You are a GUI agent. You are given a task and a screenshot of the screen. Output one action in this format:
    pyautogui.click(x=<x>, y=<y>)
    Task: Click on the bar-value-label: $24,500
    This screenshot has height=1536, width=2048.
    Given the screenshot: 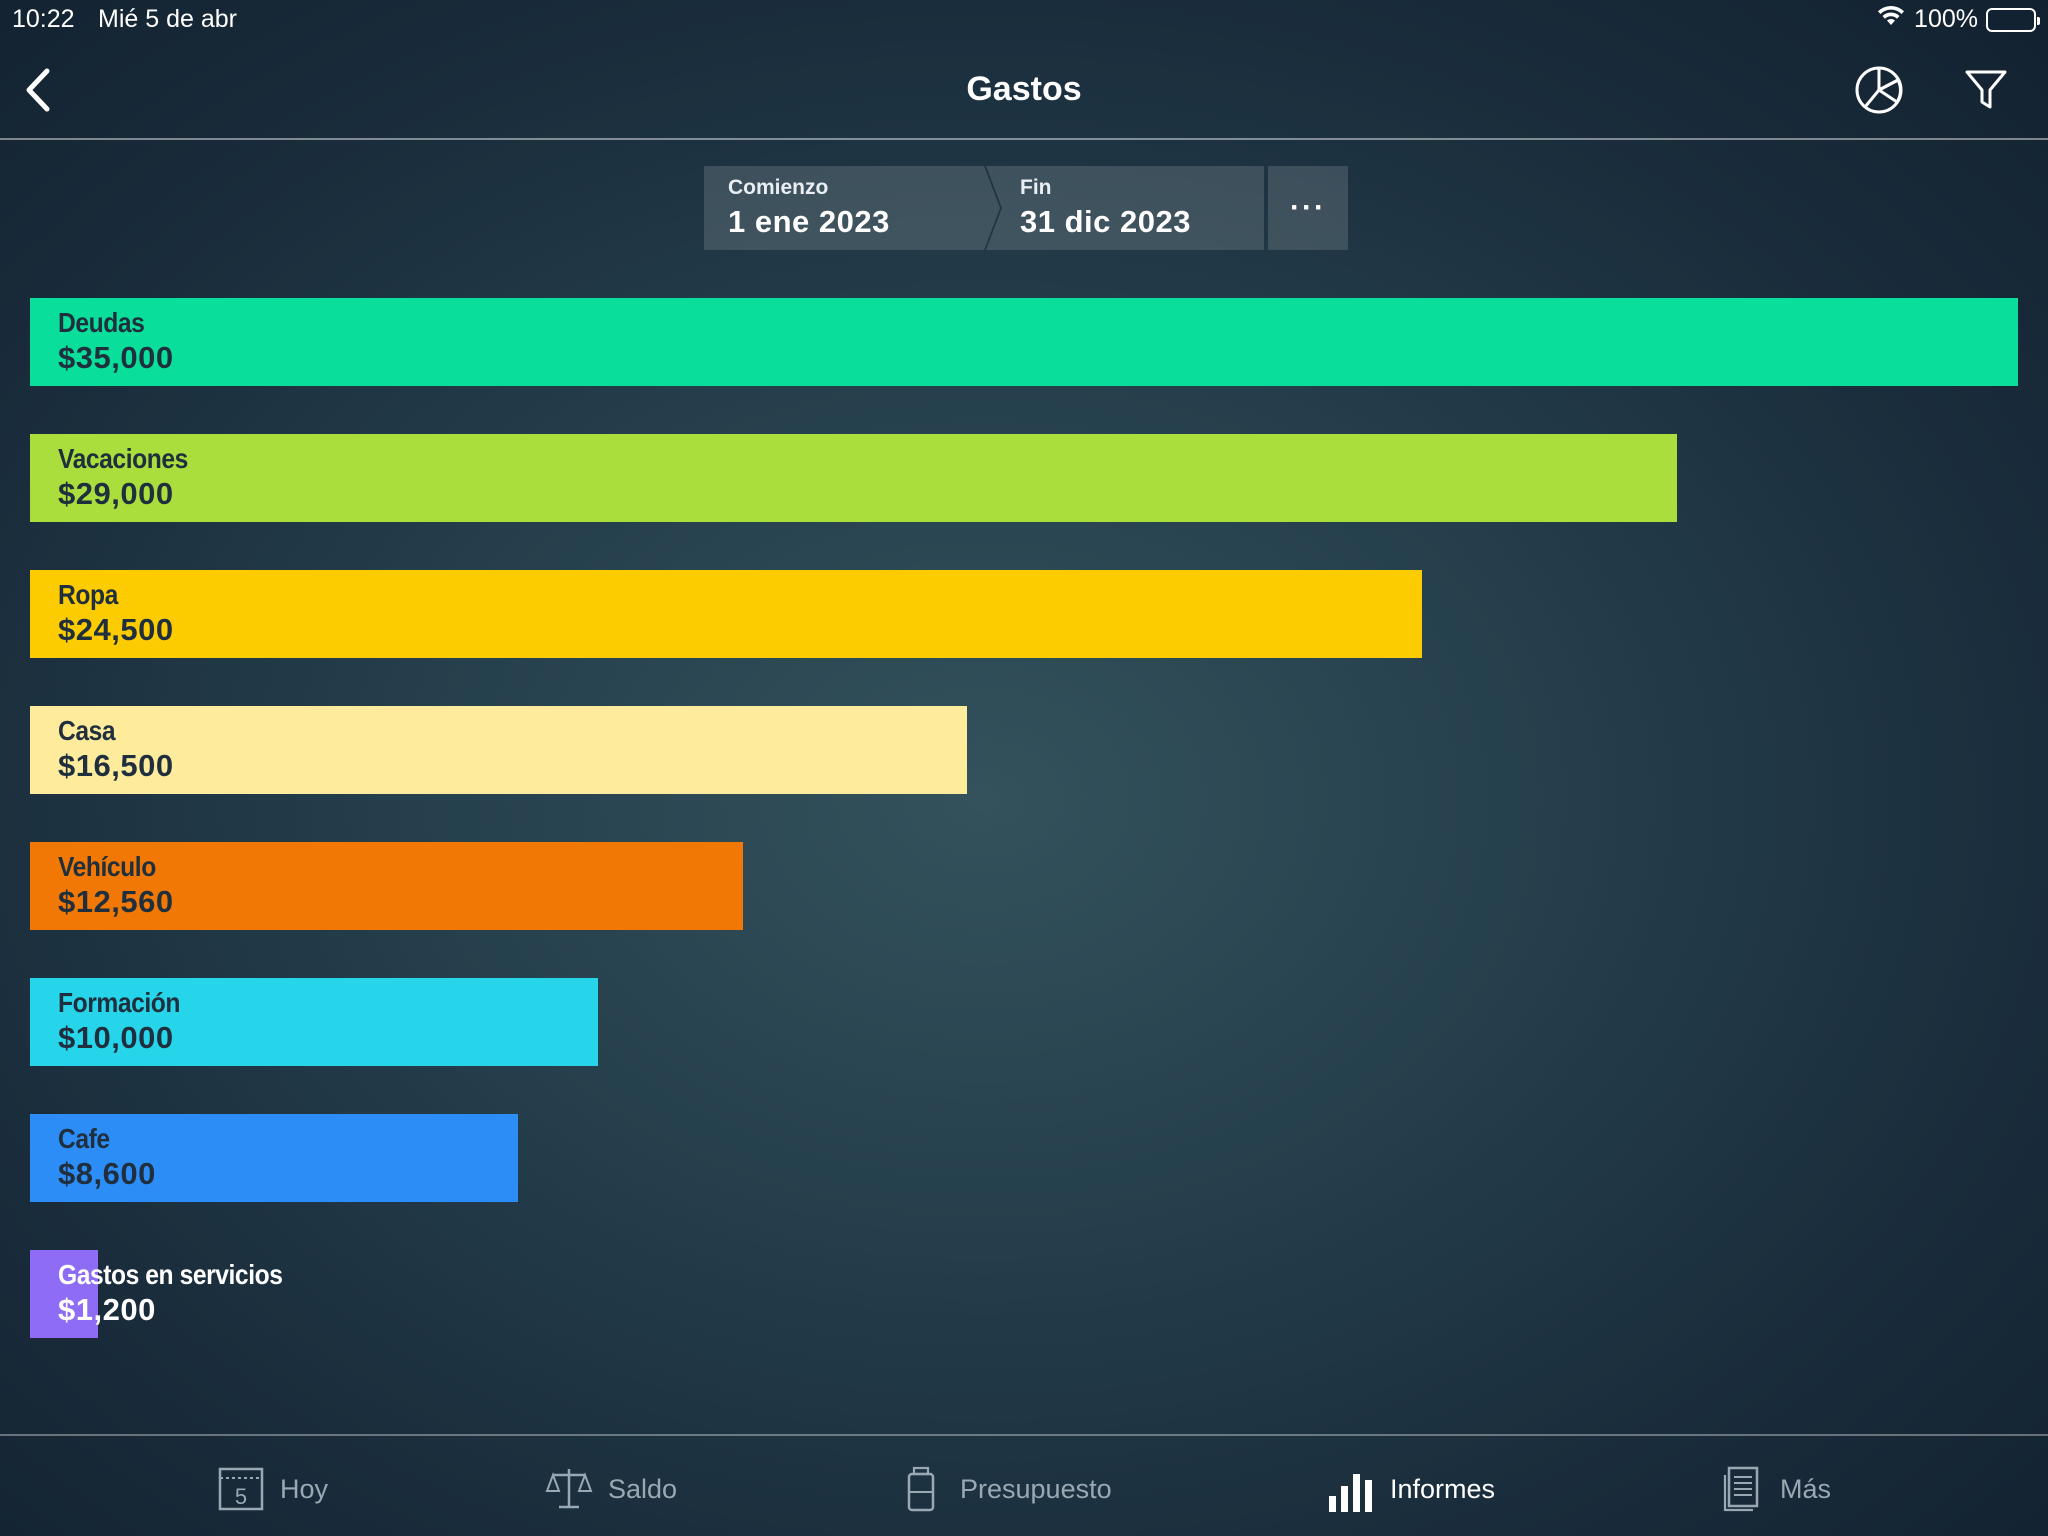 What is the action you would take?
    pyautogui.click(x=116, y=629)
    